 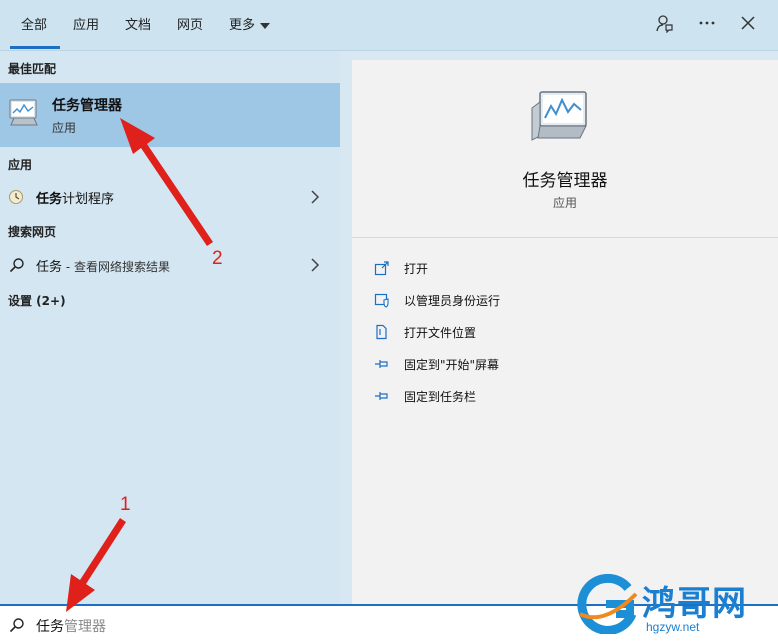 I want to click on result-task-scheduler: 任务计划程序, so click(x=170, y=197).